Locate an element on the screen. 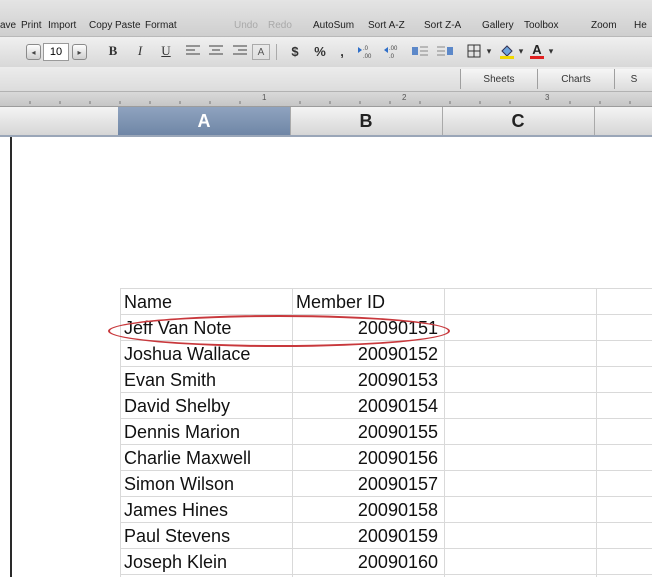 This screenshot has height=577, width=652. align-center-icon is located at coordinates (216, 51).